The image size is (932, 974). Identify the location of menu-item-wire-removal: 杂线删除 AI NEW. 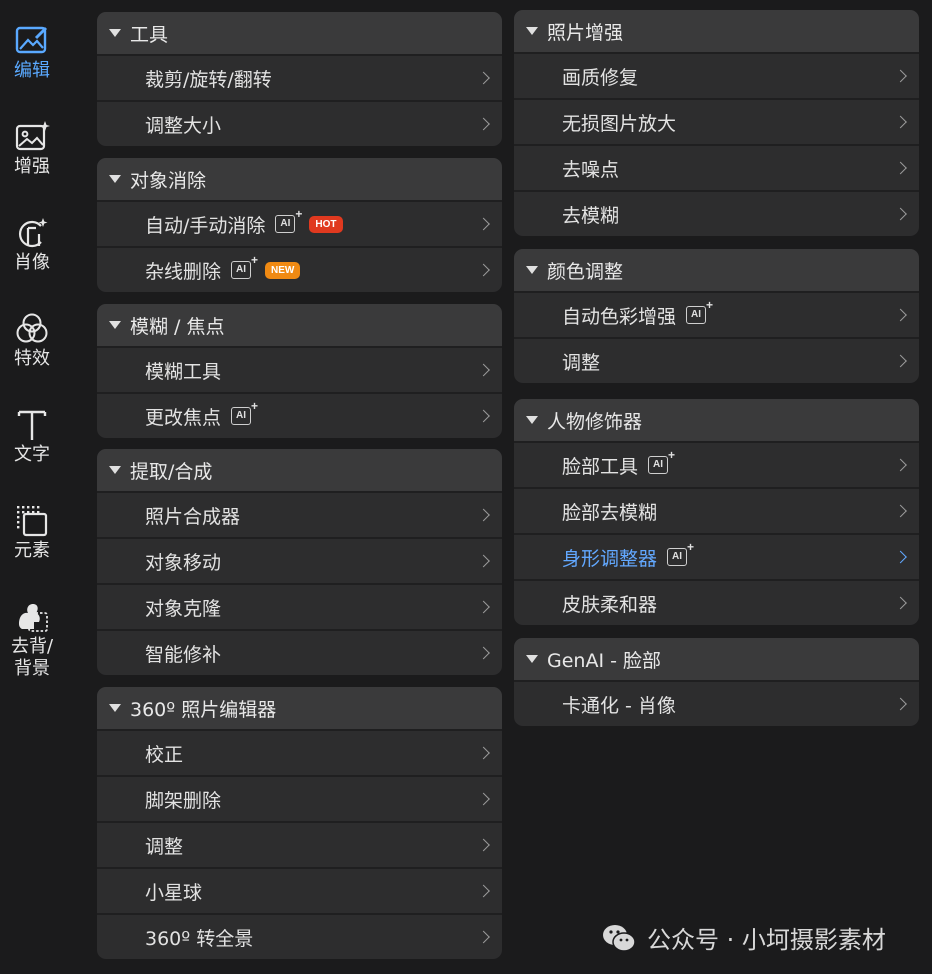
(299, 269).